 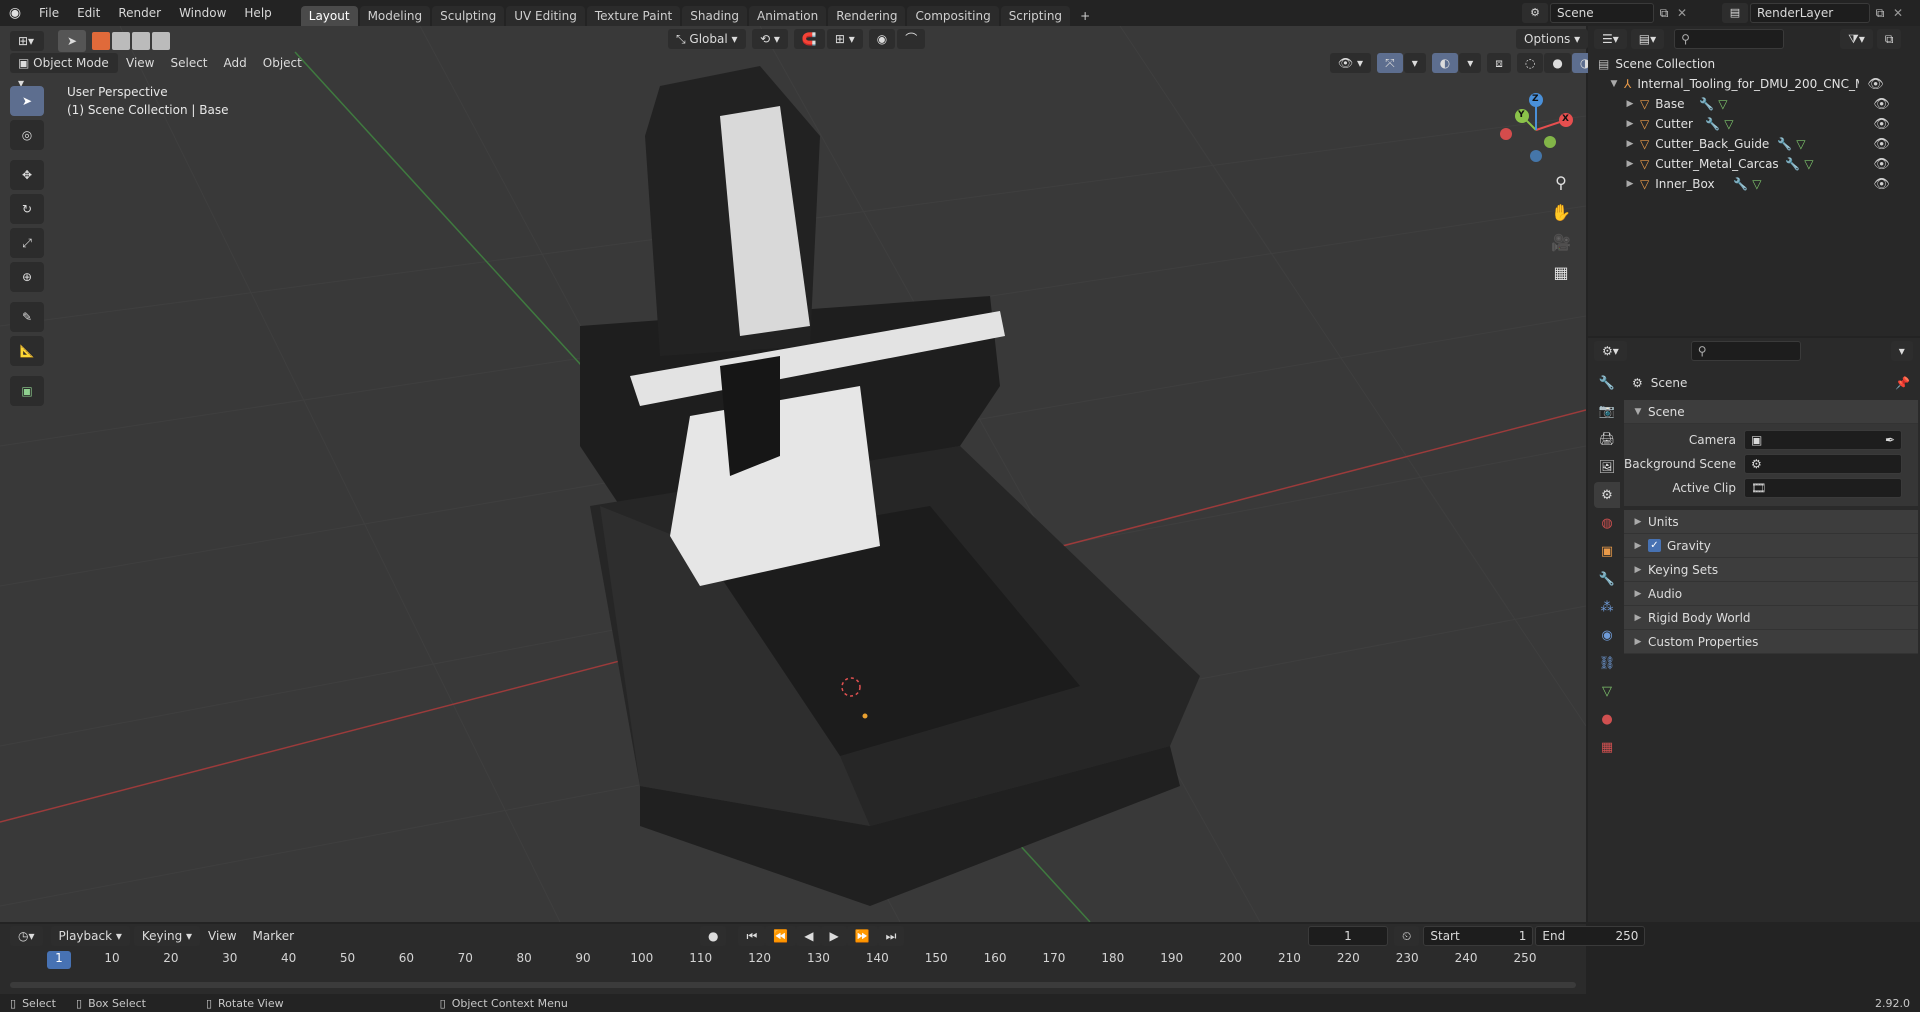 What do you see at coordinates (468, 16) in the screenshot?
I see `tab-sculpting: Sculpting` at bounding box center [468, 16].